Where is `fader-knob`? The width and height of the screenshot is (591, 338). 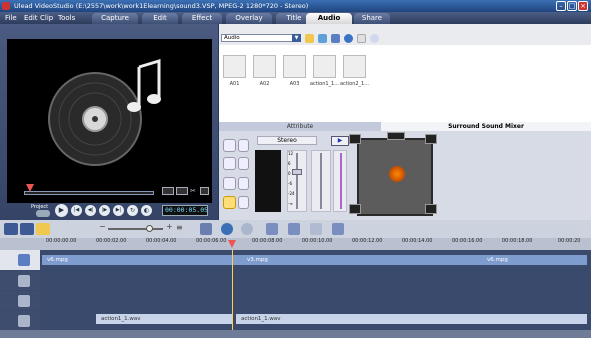 fader-knob is located at coordinates (297, 172).